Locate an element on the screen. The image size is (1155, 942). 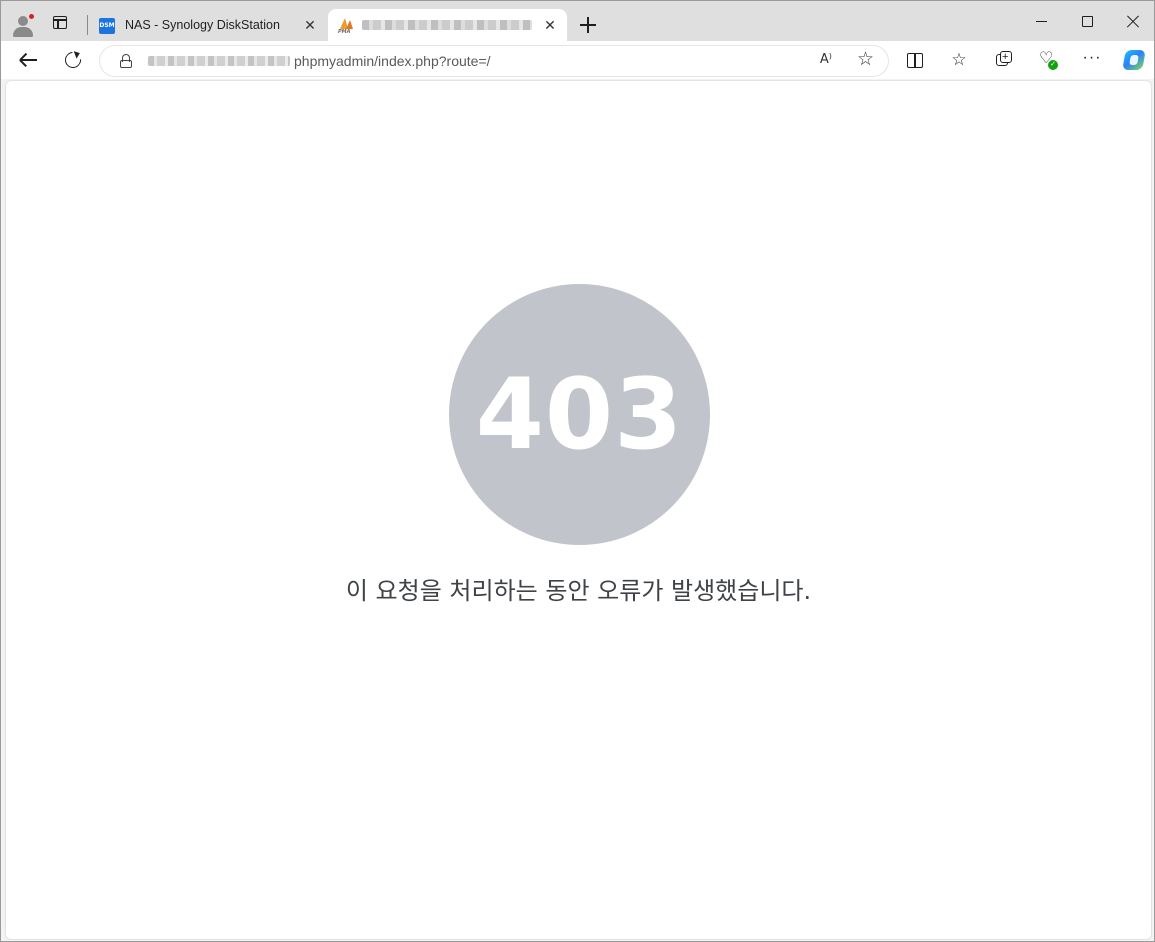
maximize-button is located at coordinates (1087, 21).